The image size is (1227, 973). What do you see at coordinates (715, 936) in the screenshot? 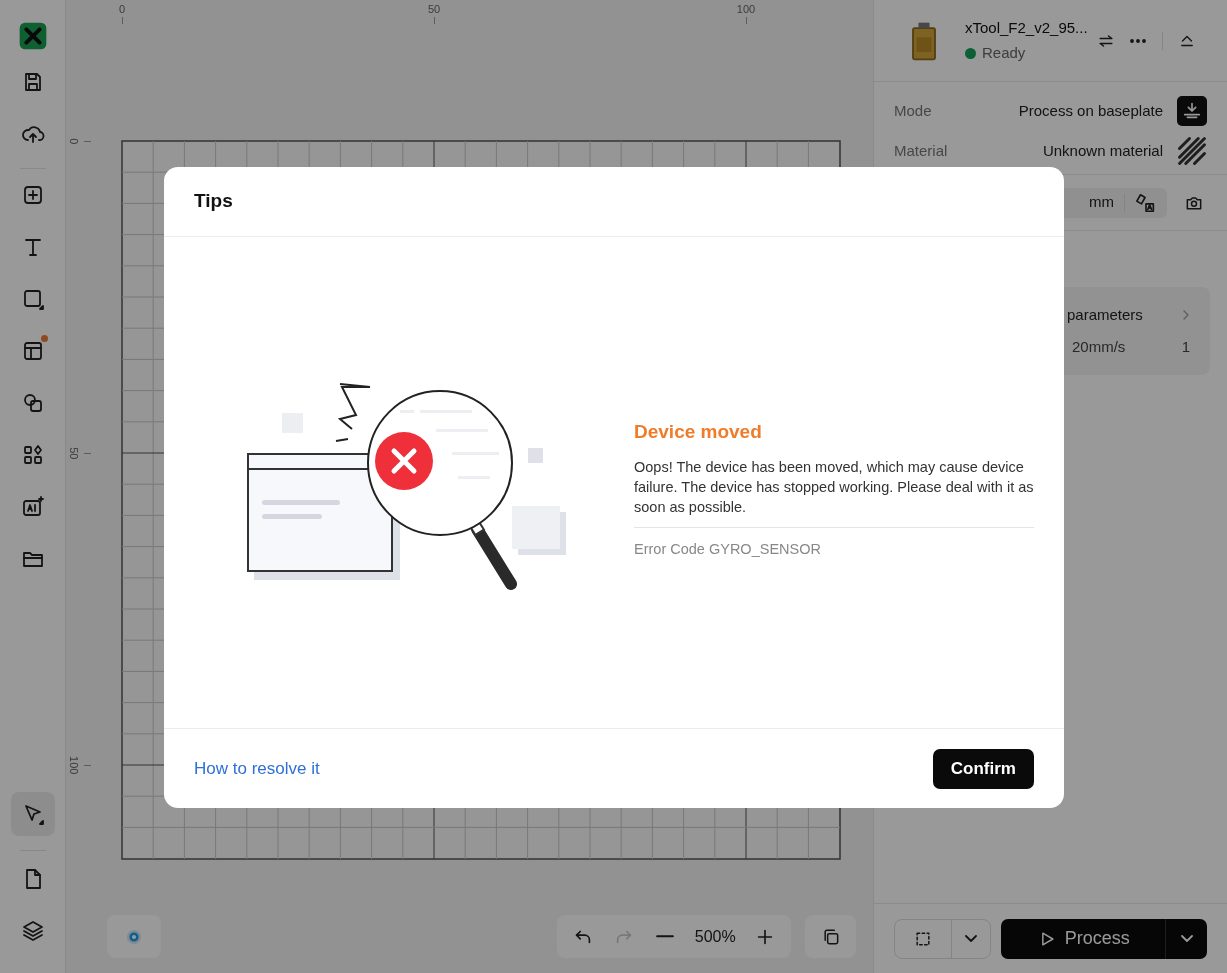
I see `zoom-level: 500%` at bounding box center [715, 936].